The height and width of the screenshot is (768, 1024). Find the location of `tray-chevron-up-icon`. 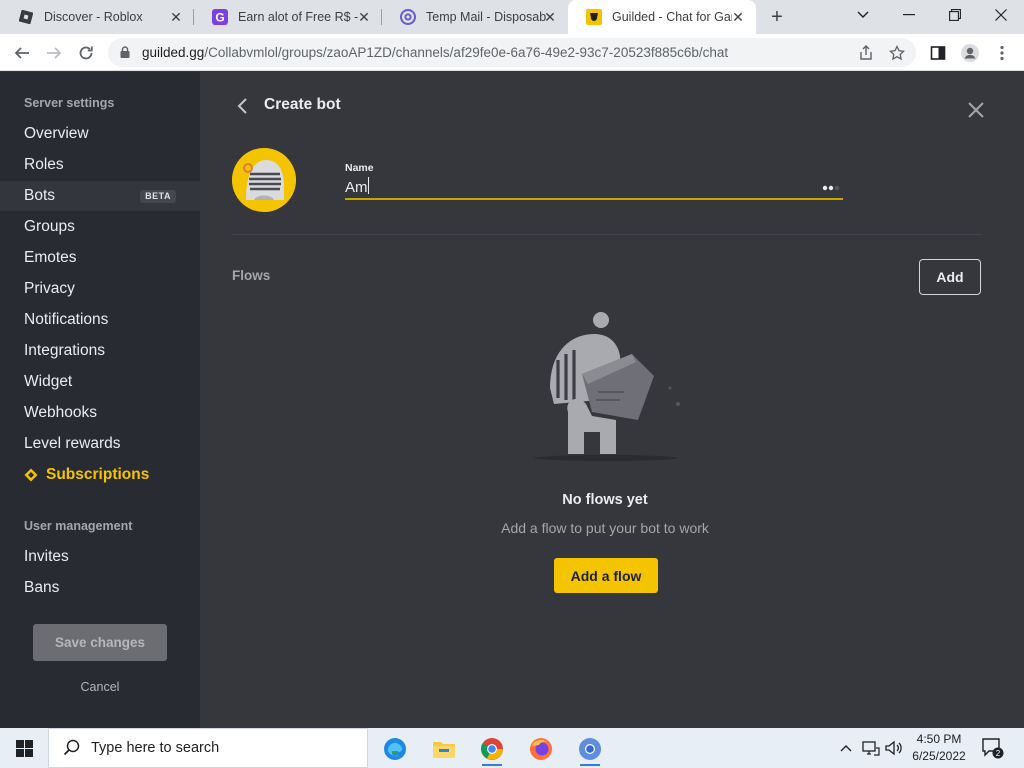

tray-chevron-up-icon is located at coordinates (846, 748).